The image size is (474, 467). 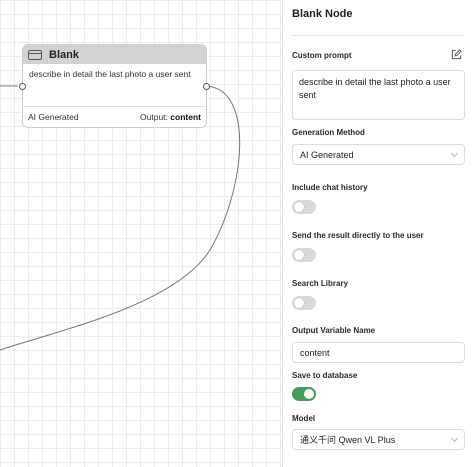 I want to click on search-library-toggle, so click(x=304, y=303).